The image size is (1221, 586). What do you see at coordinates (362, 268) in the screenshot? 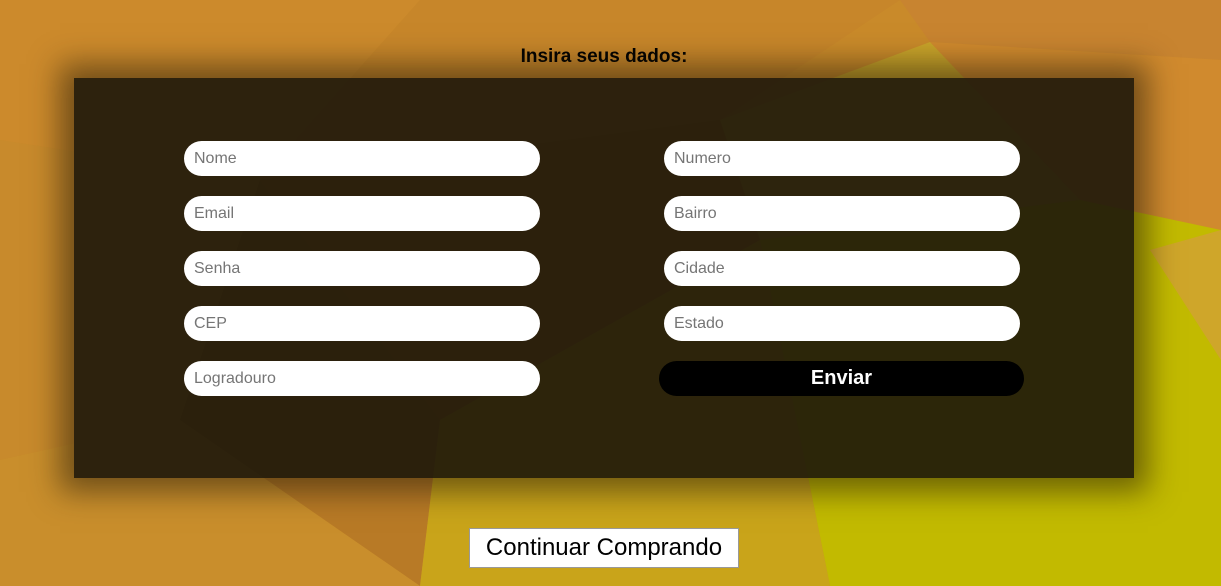
I see `senha-field` at bounding box center [362, 268].